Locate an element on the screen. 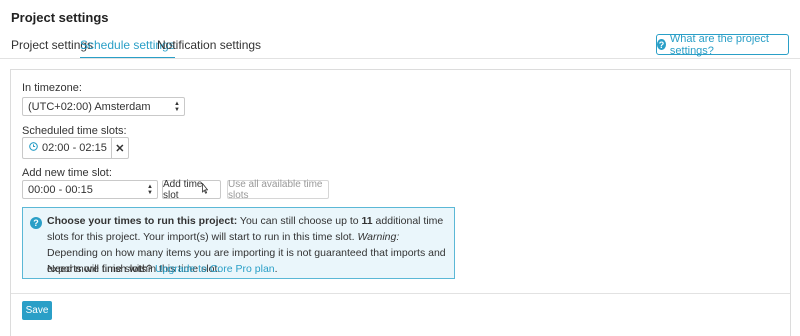  remaining-slot-count: 11 is located at coordinates (367, 221).